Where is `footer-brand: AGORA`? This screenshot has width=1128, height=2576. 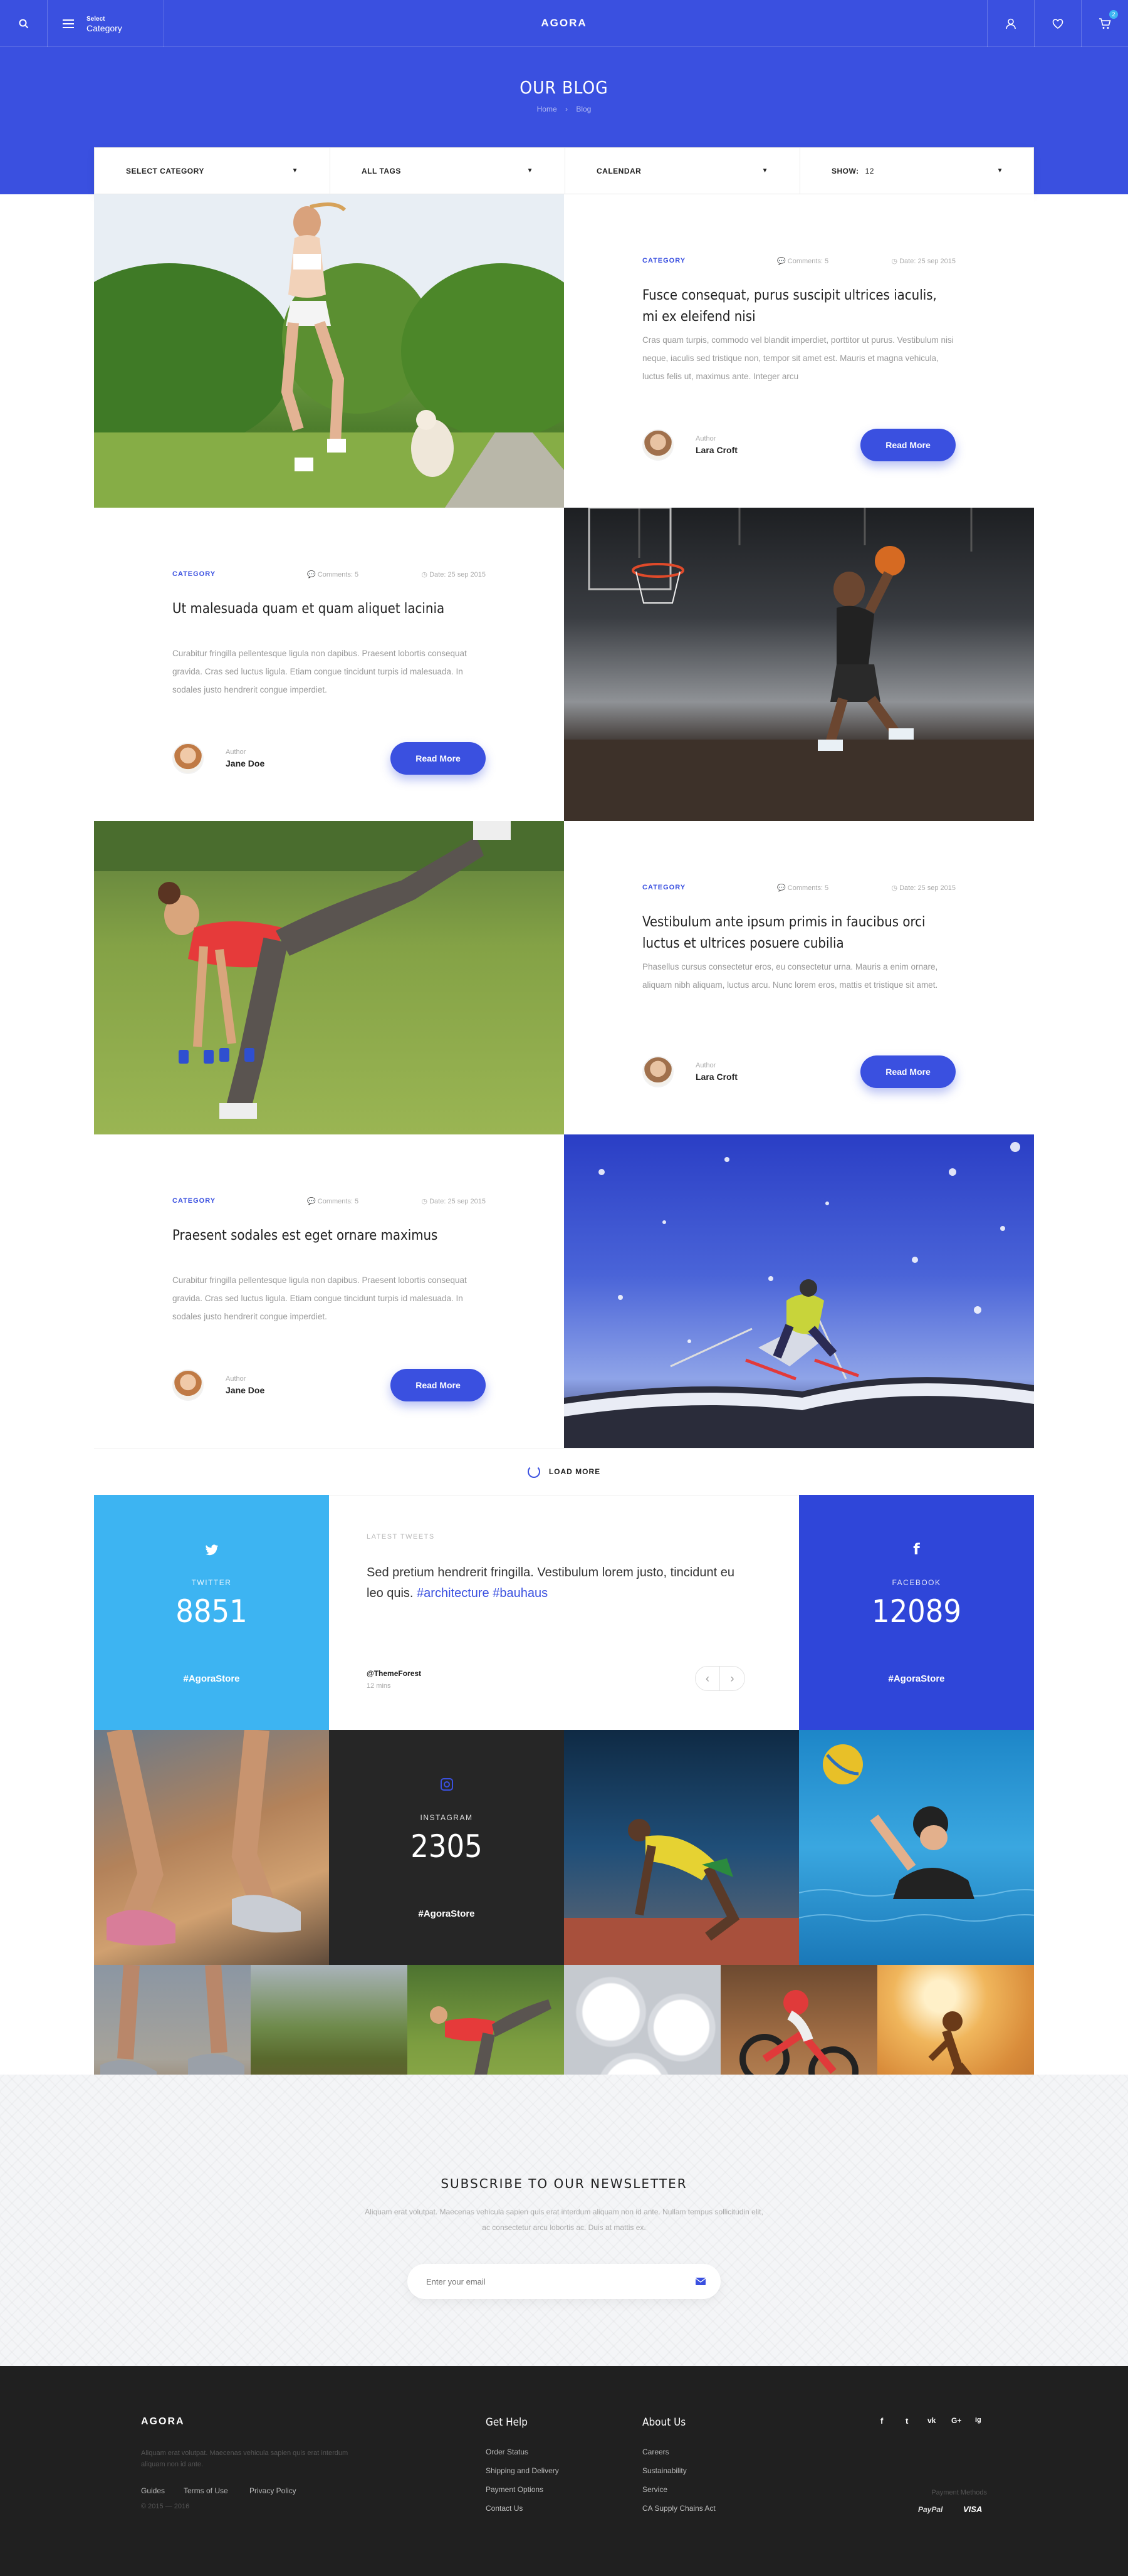
footer-brand: AGORA is located at coordinates (163, 2421).